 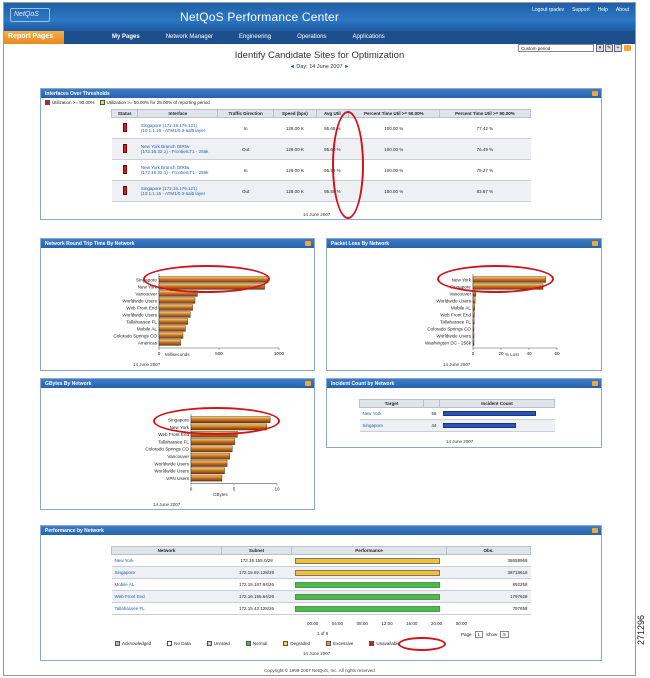 I want to click on col-direction: Traffic Direction, so click(x=245, y=113).